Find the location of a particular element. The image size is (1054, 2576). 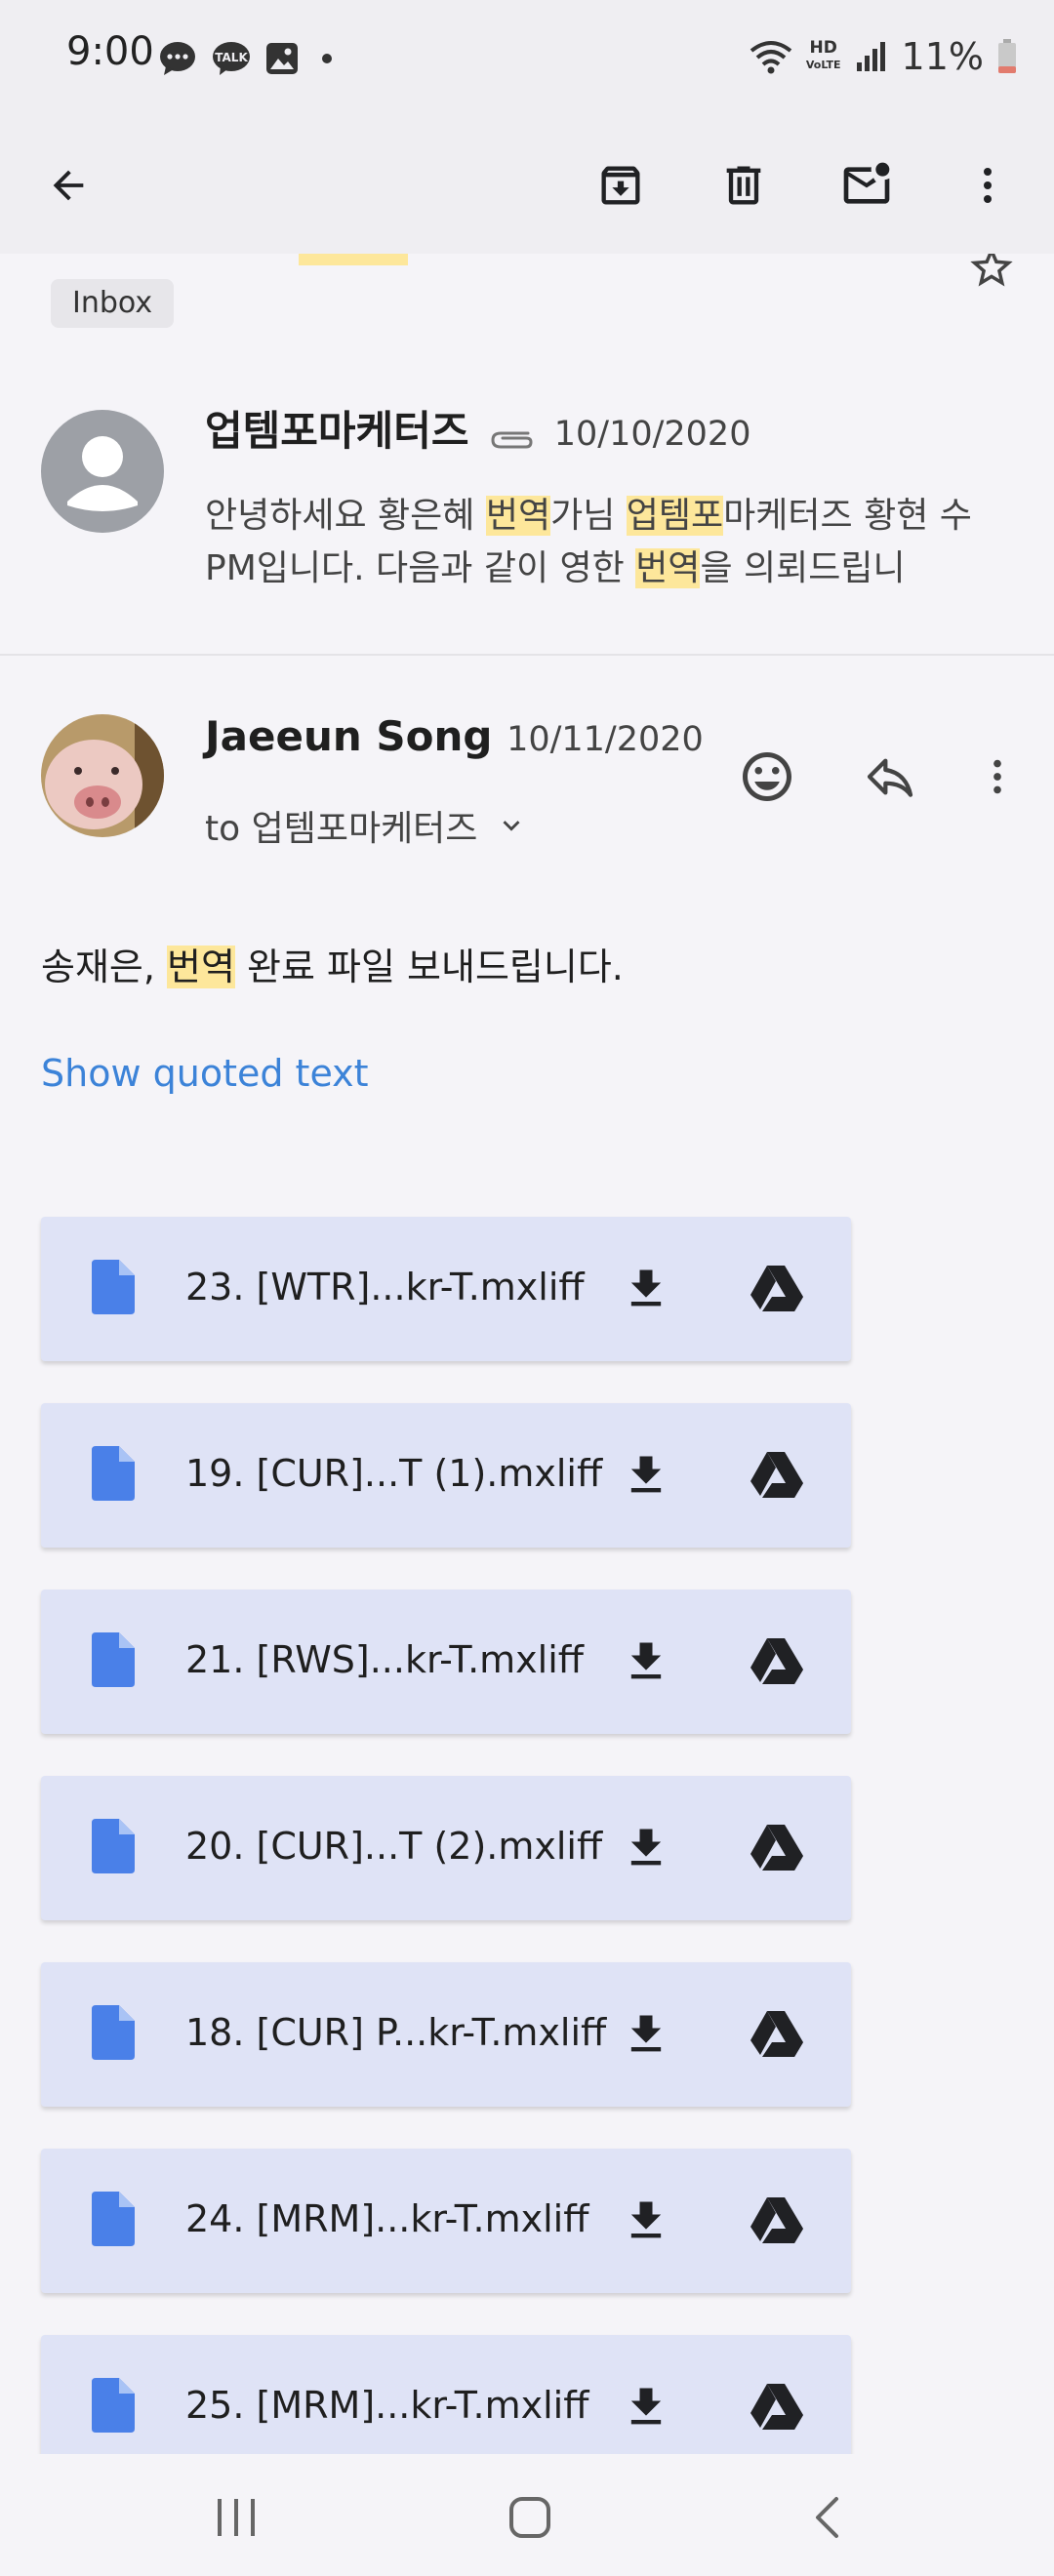

attachment-card: 18. [CUR] P...kr-T.mxliff is located at coordinates (446, 2034).